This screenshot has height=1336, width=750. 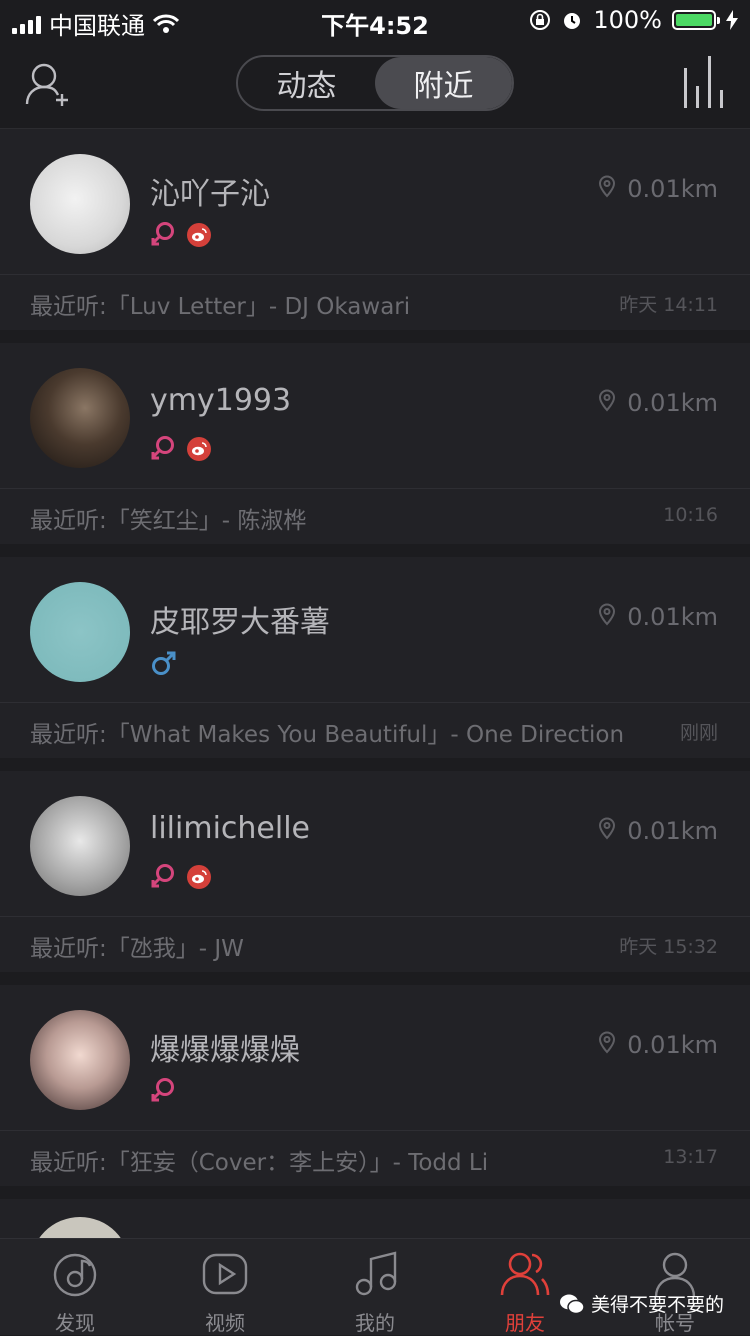 I want to click on tab-my-music: 我的, so click(x=375, y=1287).